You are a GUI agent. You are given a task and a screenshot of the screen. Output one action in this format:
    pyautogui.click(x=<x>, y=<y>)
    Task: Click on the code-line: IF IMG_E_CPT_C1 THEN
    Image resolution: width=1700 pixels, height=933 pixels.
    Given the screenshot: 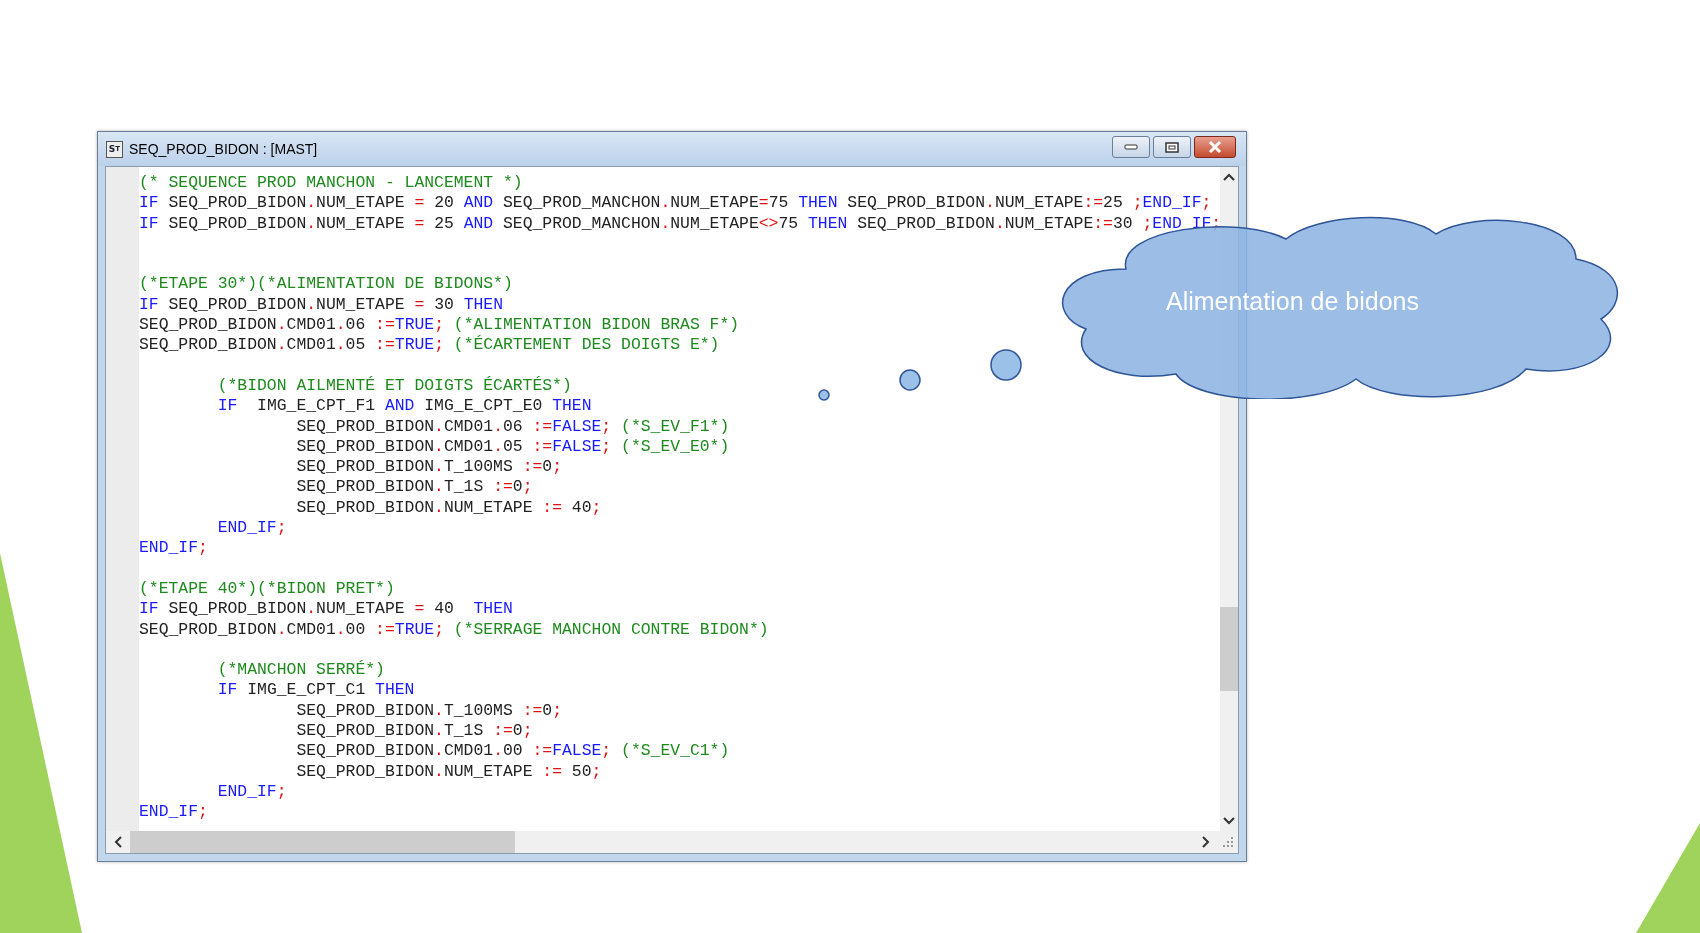 What is the action you would take?
    pyautogui.click(x=315, y=690)
    